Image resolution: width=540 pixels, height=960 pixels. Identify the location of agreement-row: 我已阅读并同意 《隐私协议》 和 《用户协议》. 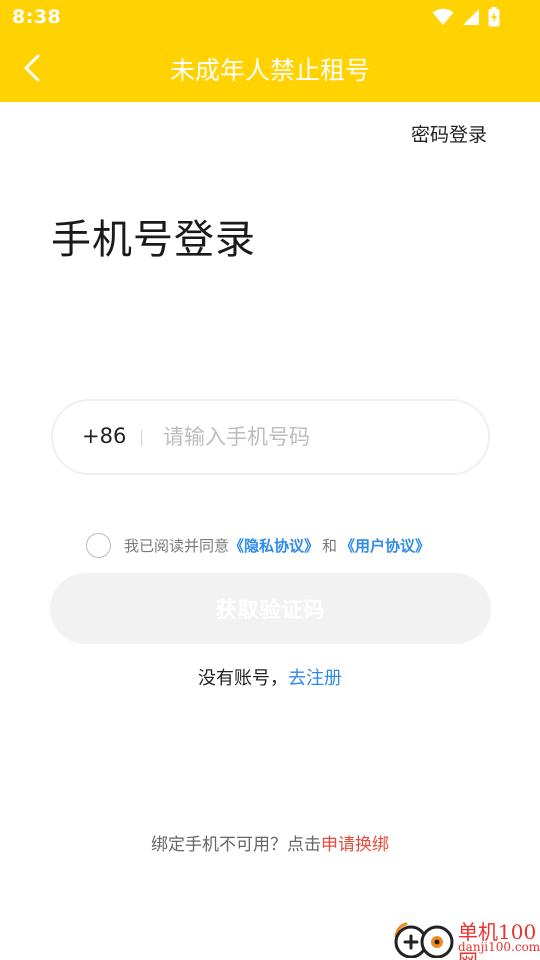
(258, 545).